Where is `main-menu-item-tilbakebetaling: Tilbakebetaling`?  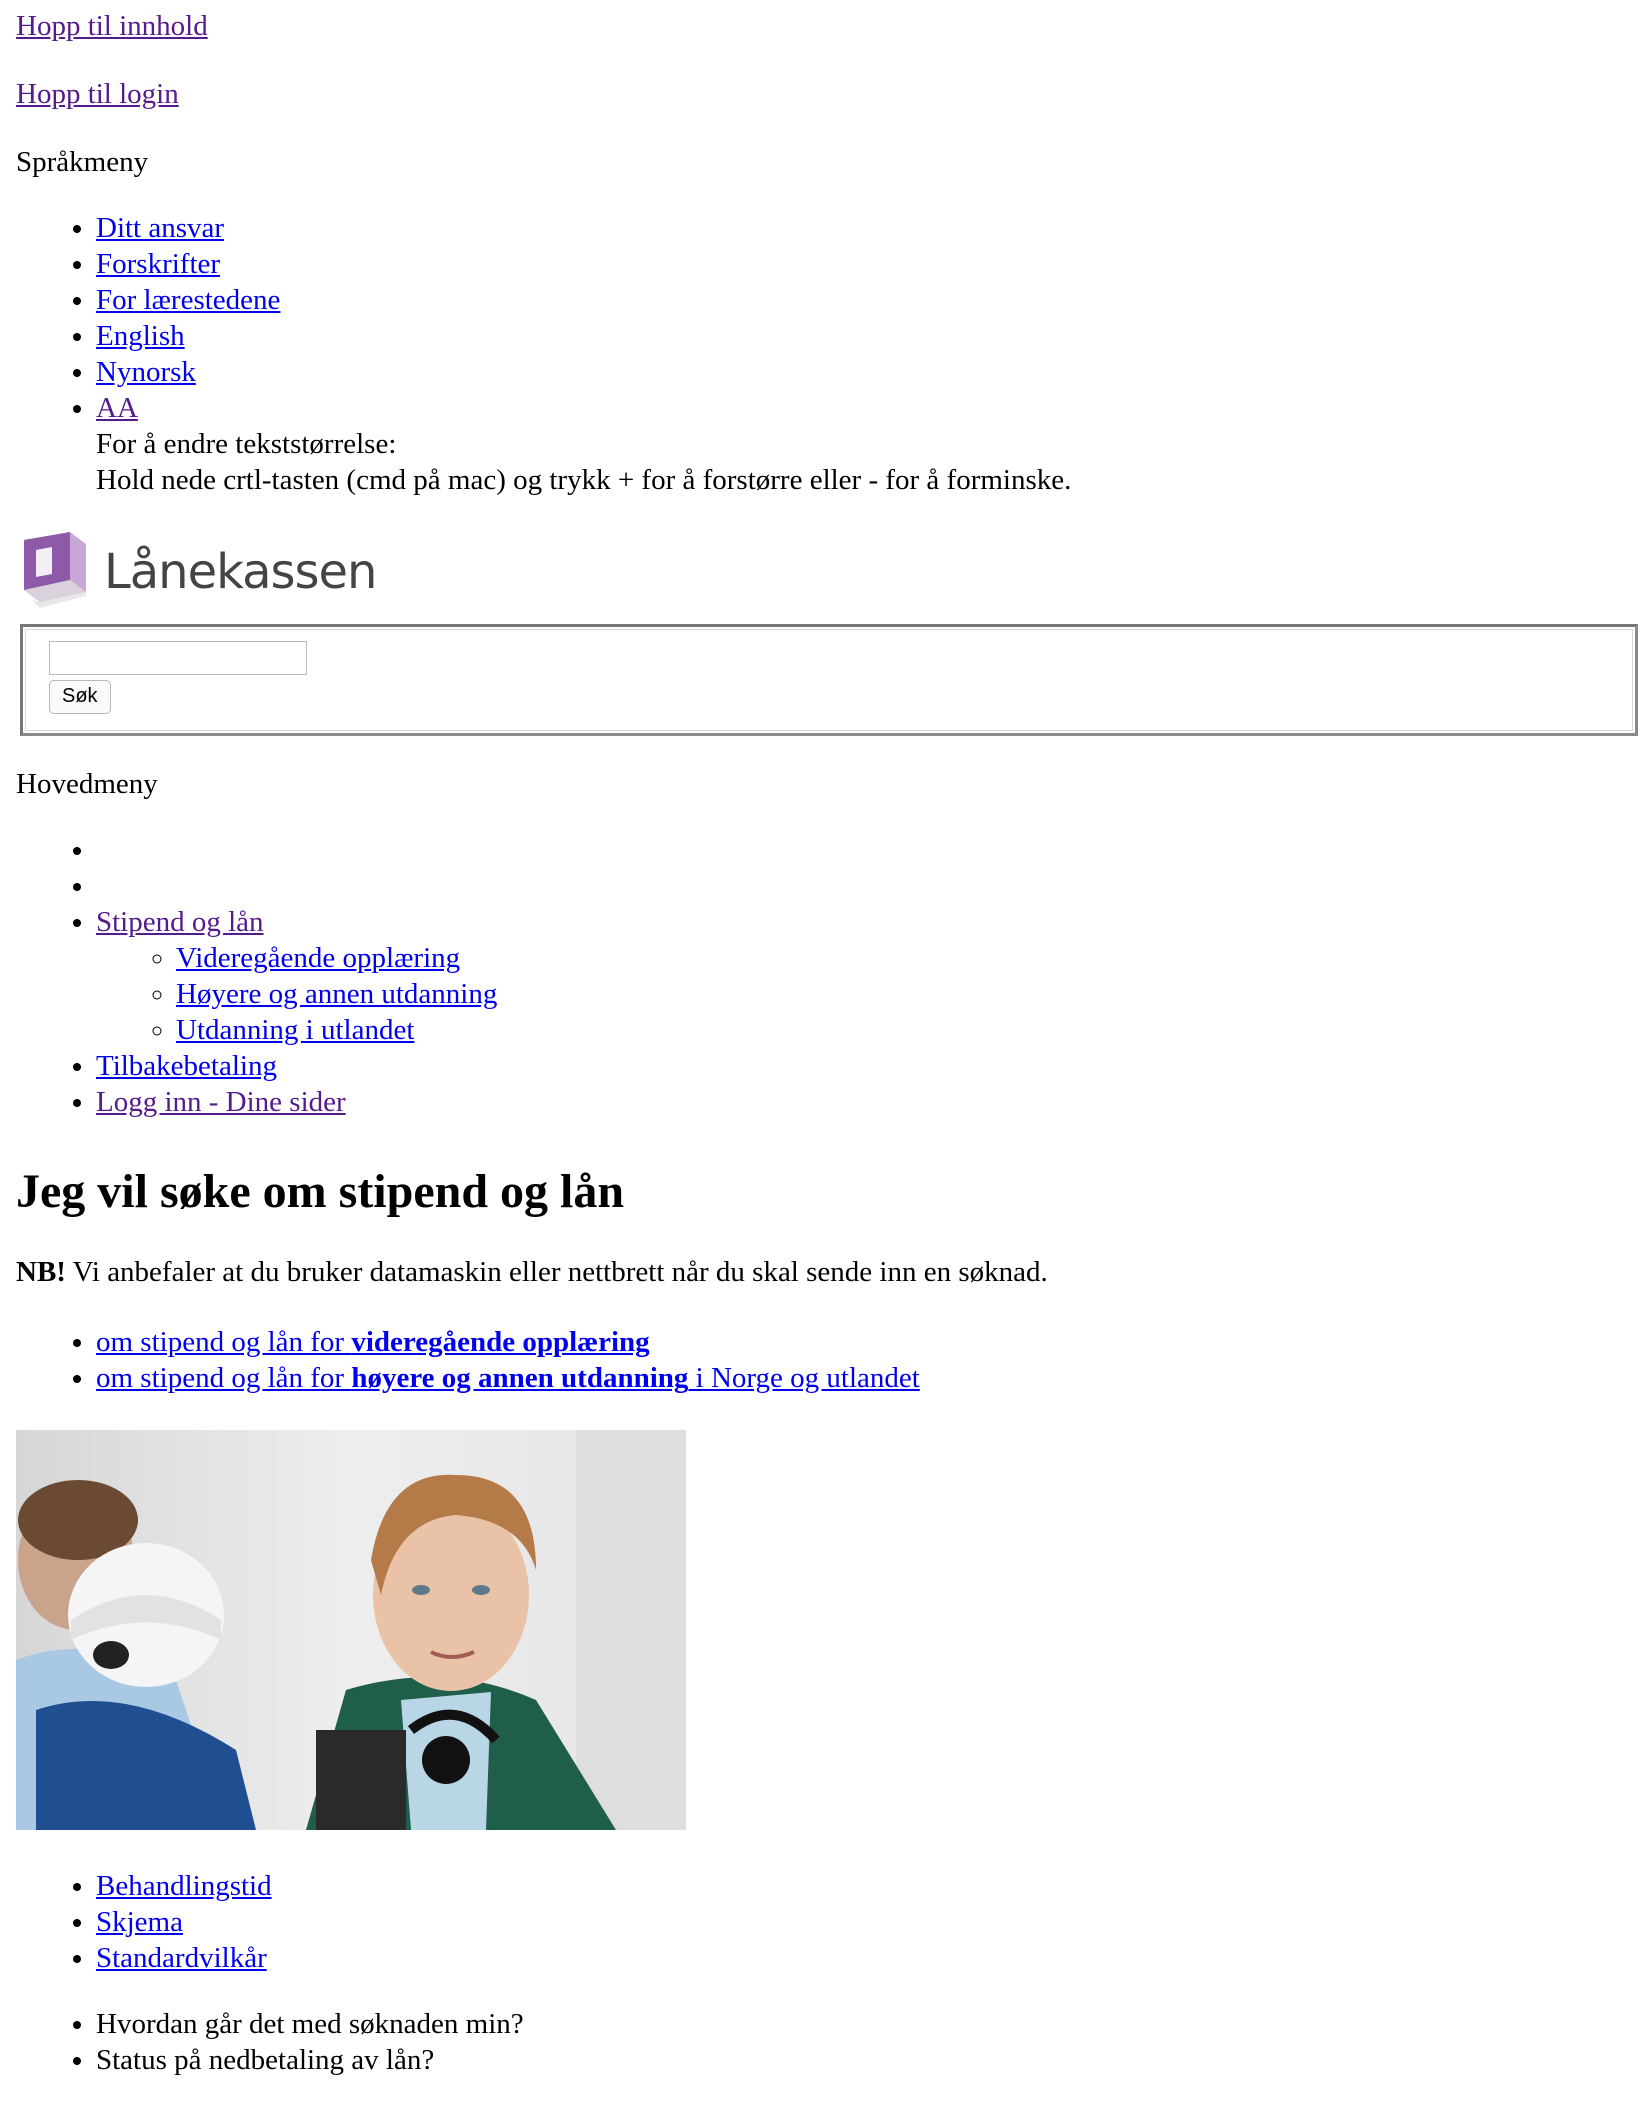
main-menu-item-tilbakebetaling: Tilbakebetaling is located at coordinates (863, 1066).